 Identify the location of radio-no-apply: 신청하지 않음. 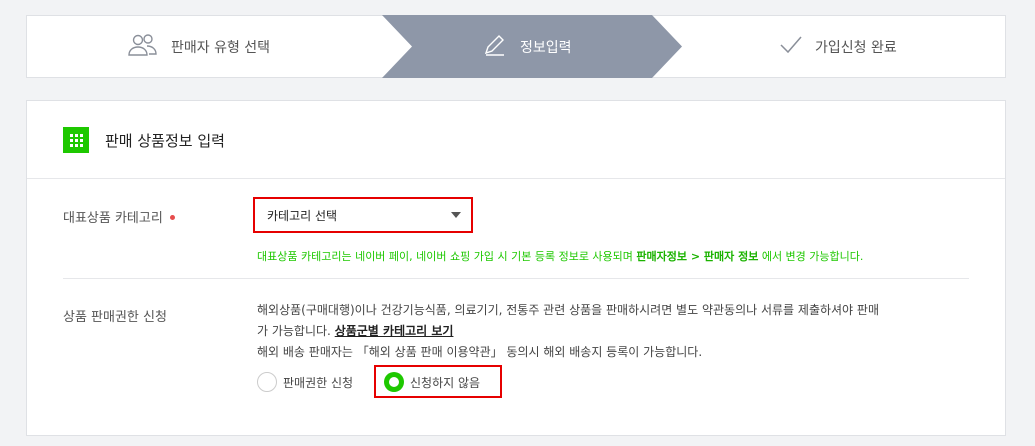
(432, 382).